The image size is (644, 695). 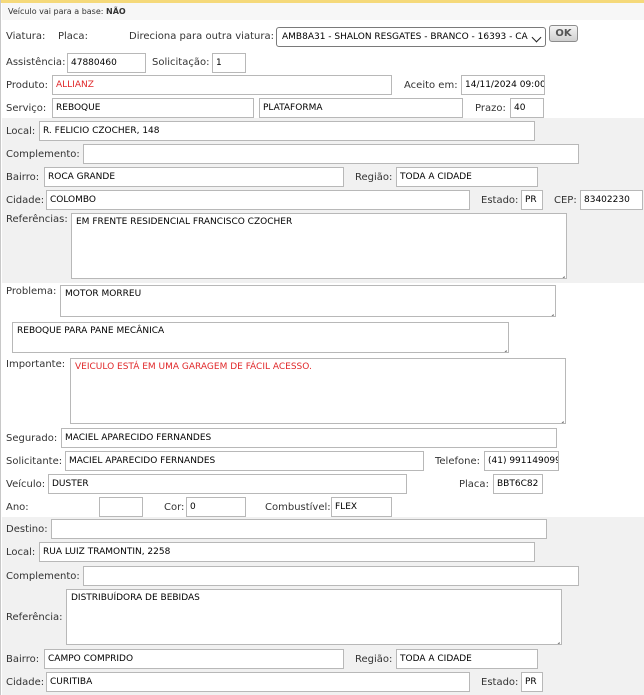 What do you see at coordinates (26, 108) in the screenshot?
I see `servico-label: Serviço:` at bounding box center [26, 108].